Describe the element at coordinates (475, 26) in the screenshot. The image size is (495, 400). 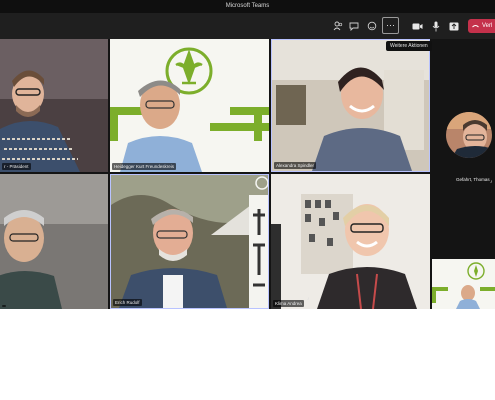
I see `hangup-icon` at that location.